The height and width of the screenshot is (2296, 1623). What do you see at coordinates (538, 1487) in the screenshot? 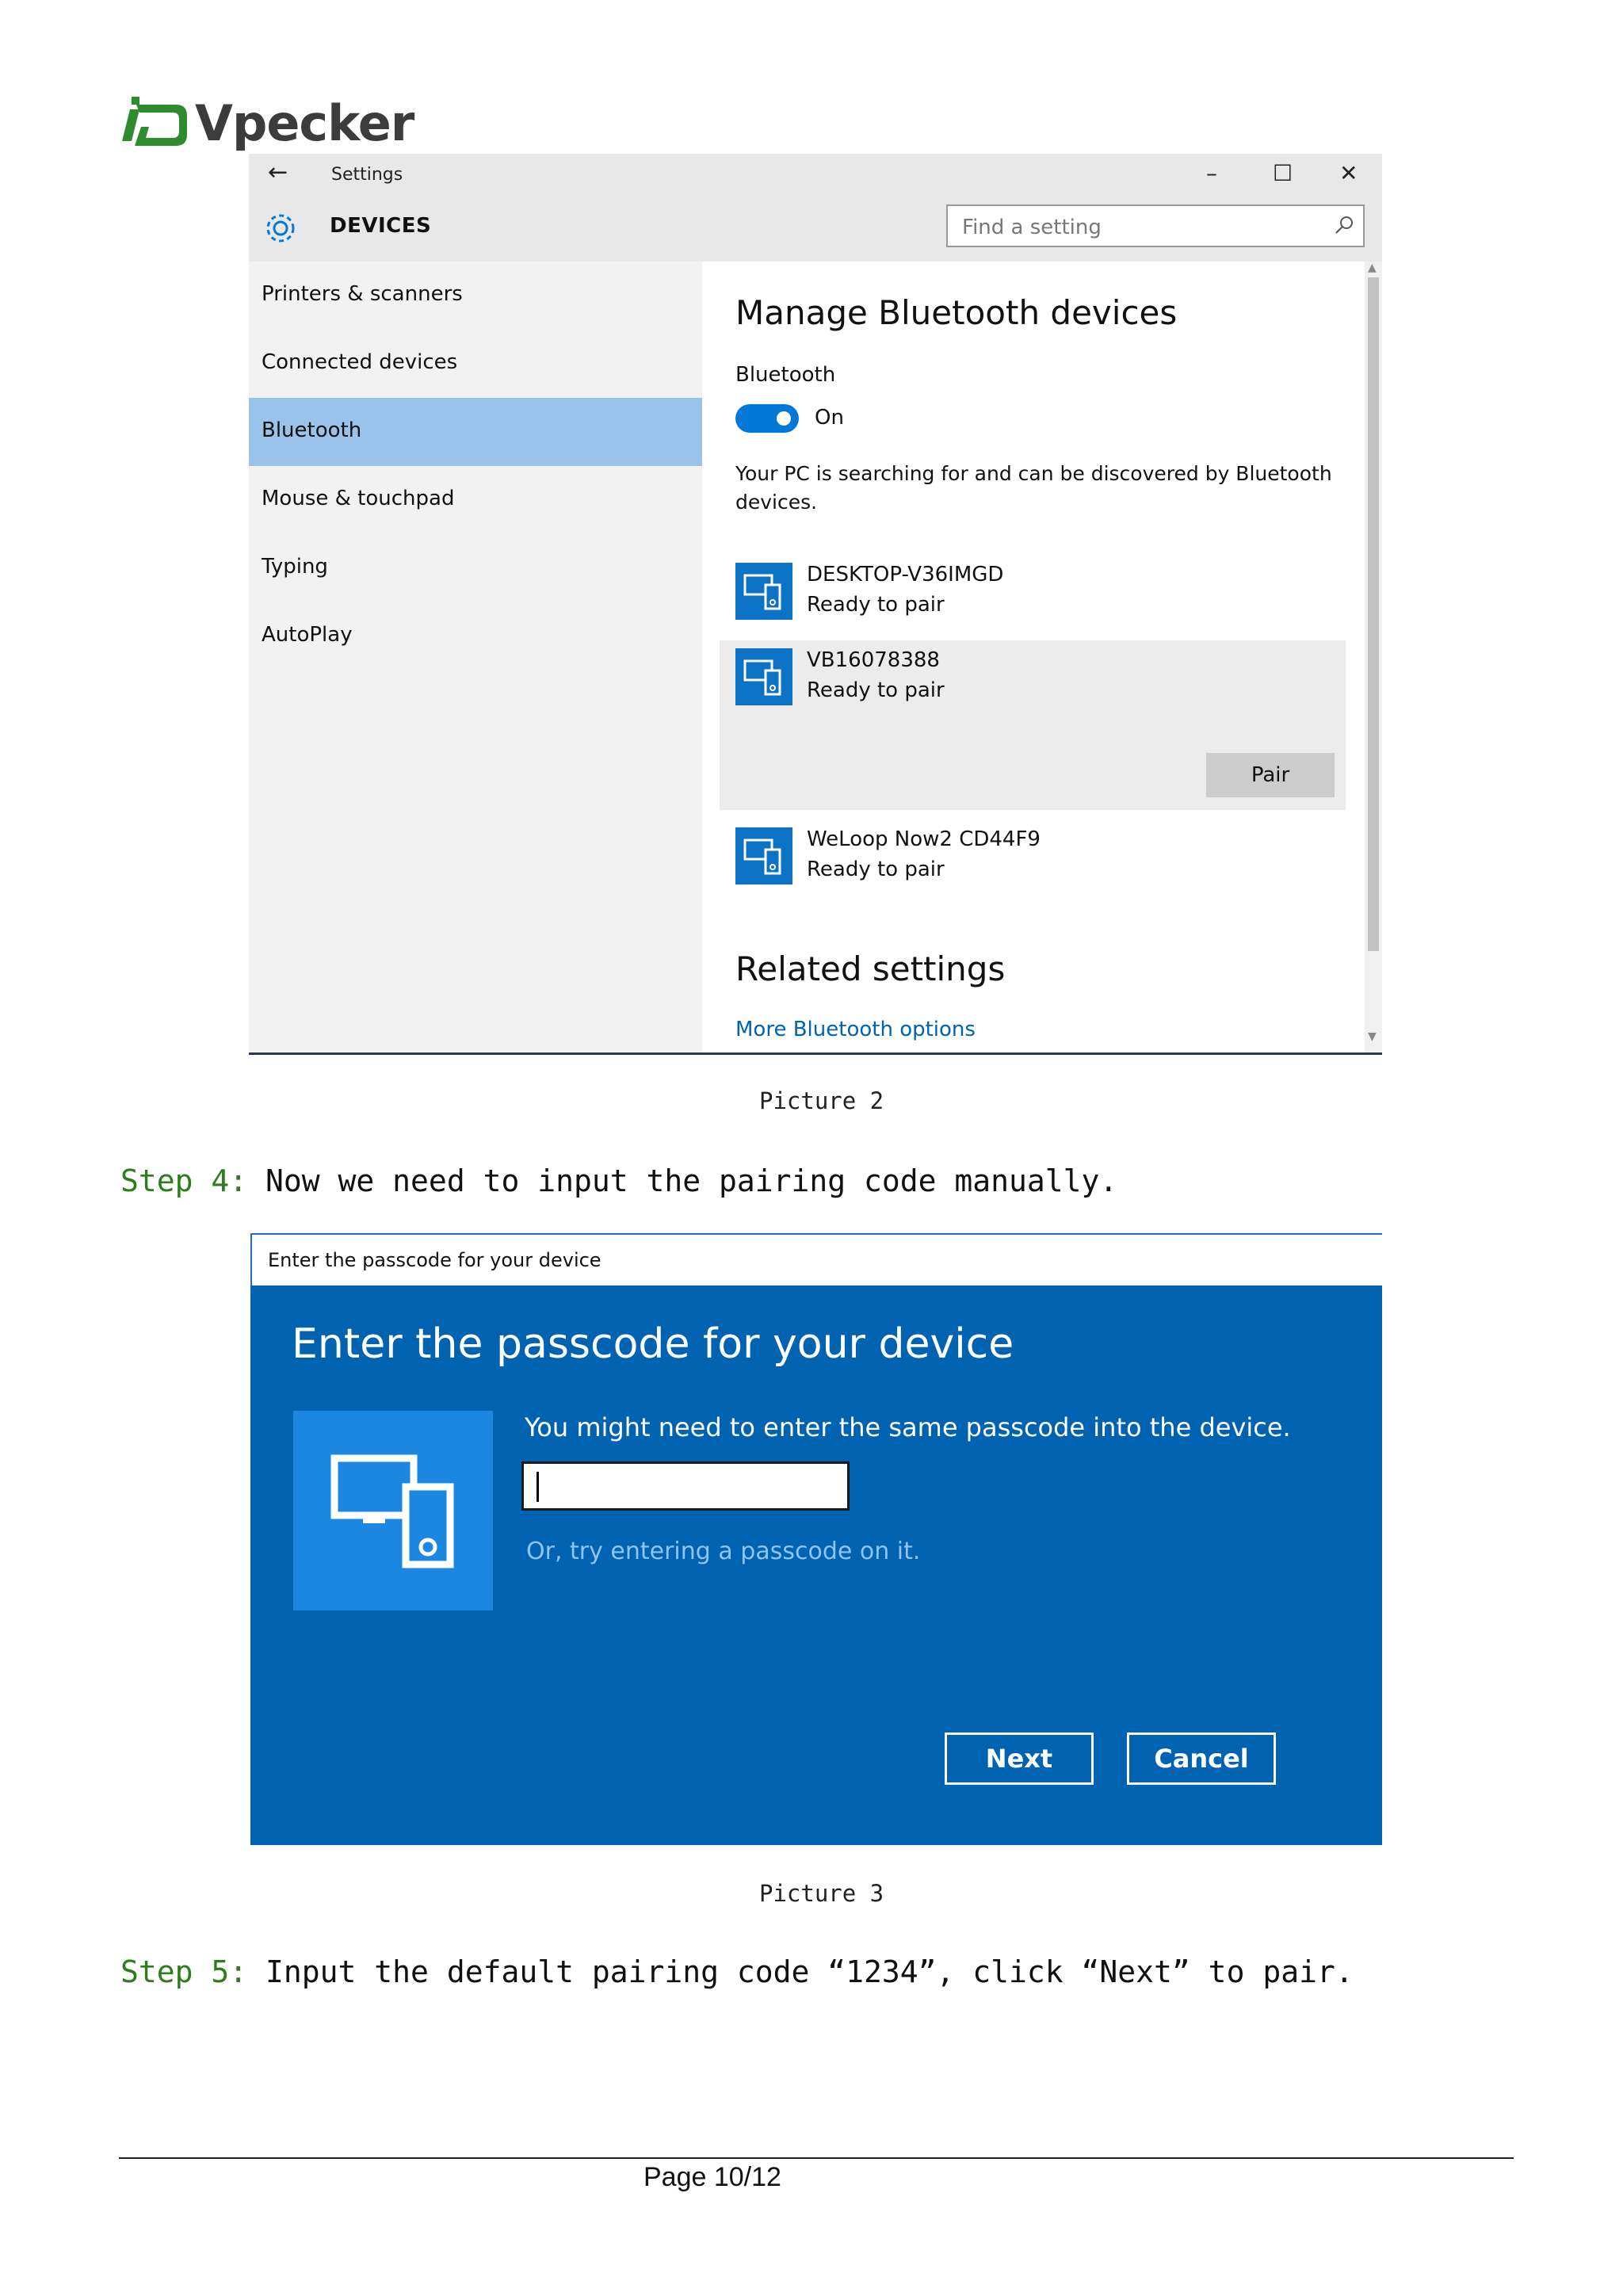
I see `text-caret` at bounding box center [538, 1487].